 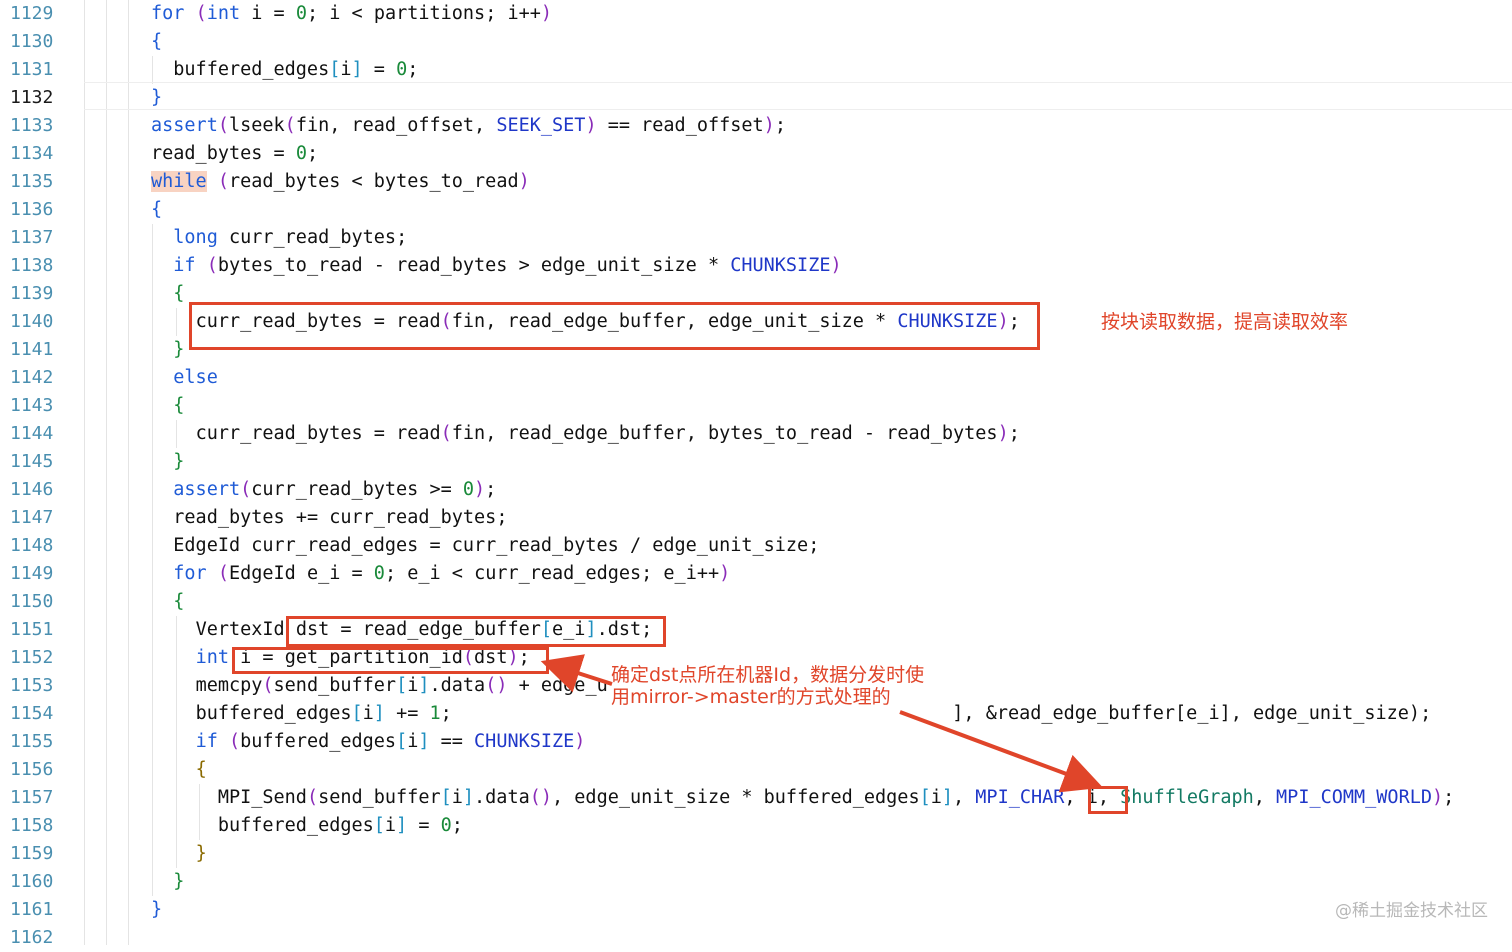 I want to click on chunk-read-note: 按块读取数据，提高读取效率, so click(x=1225, y=322).